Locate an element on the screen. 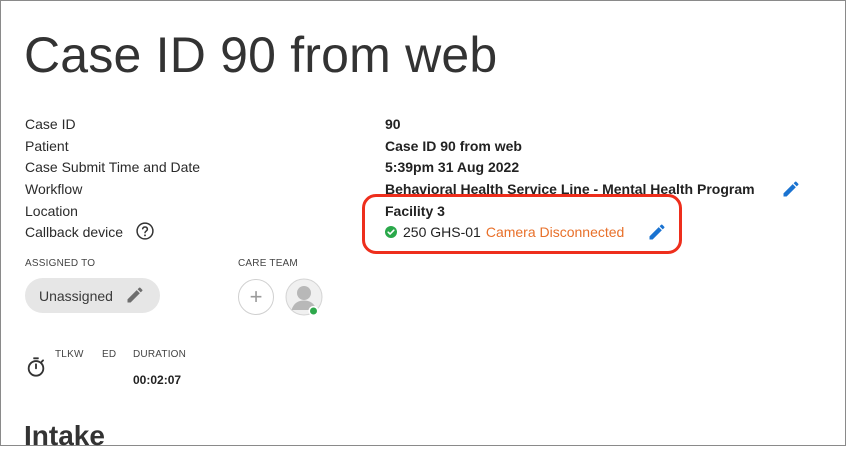  callback-device-label: Callback device is located at coordinates (74, 232).